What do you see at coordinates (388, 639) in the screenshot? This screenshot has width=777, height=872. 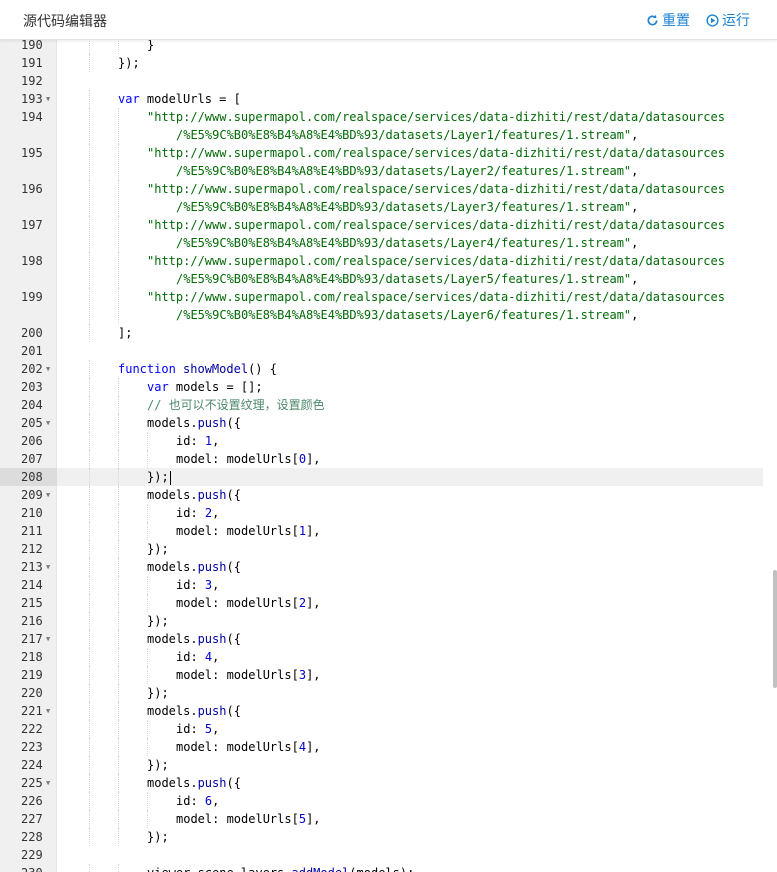 I see `code-line: 217 ▼ models.push({` at bounding box center [388, 639].